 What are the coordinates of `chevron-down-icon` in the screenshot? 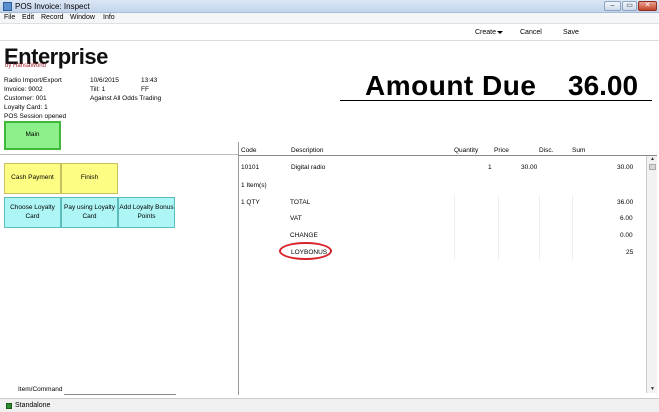 It's located at (500, 32).